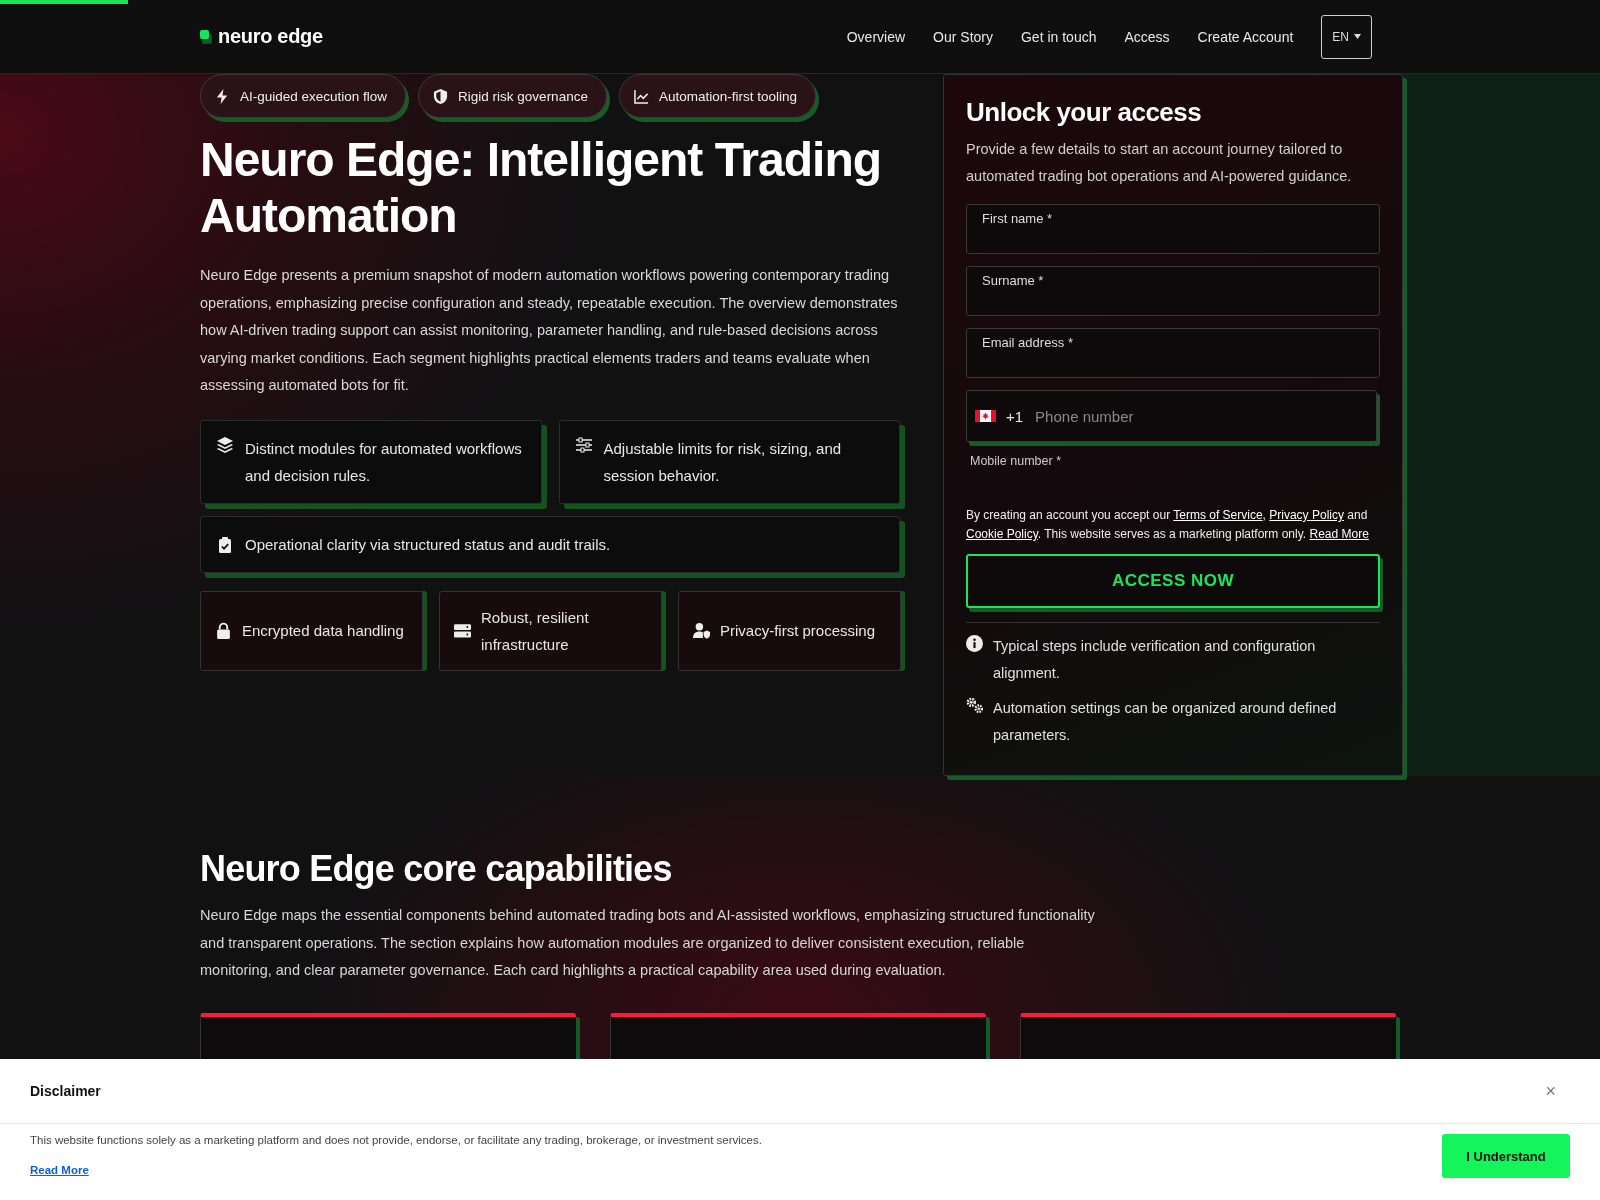 This screenshot has width=1600, height=1200. What do you see at coordinates (1173, 291) in the screenshot?
I see `input-field: Surname *` at bounding box center [1173, 291].